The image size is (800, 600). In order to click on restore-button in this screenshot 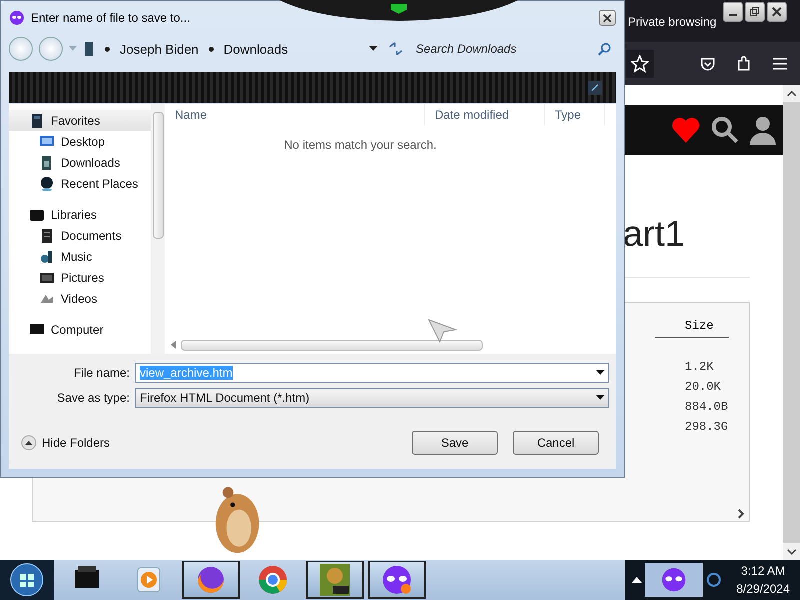, I will do `click(754, 12)`.